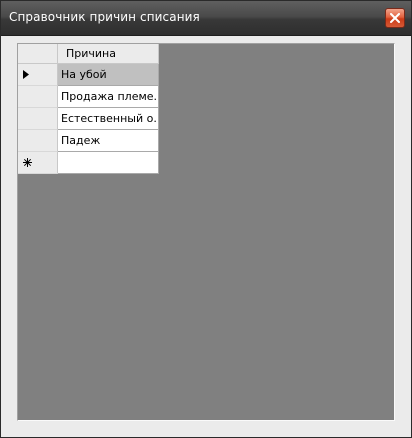 This screenshot has width=412, height=438. I want to click on grid-cell: На убой, so click(108, 75).